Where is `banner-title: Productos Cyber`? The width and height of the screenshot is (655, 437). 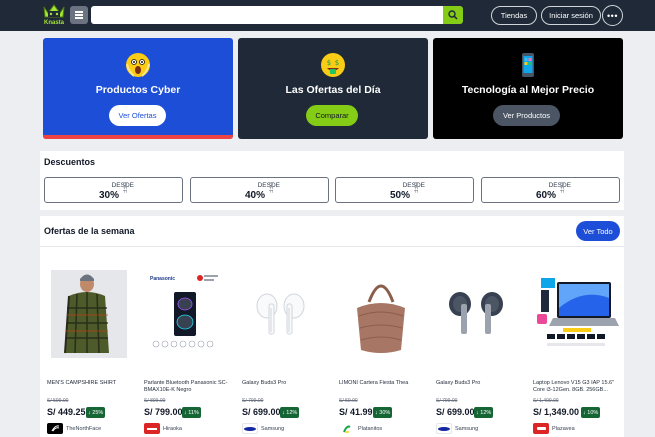 banner-title: Productos Cyber is located at coordinates (138, 90).